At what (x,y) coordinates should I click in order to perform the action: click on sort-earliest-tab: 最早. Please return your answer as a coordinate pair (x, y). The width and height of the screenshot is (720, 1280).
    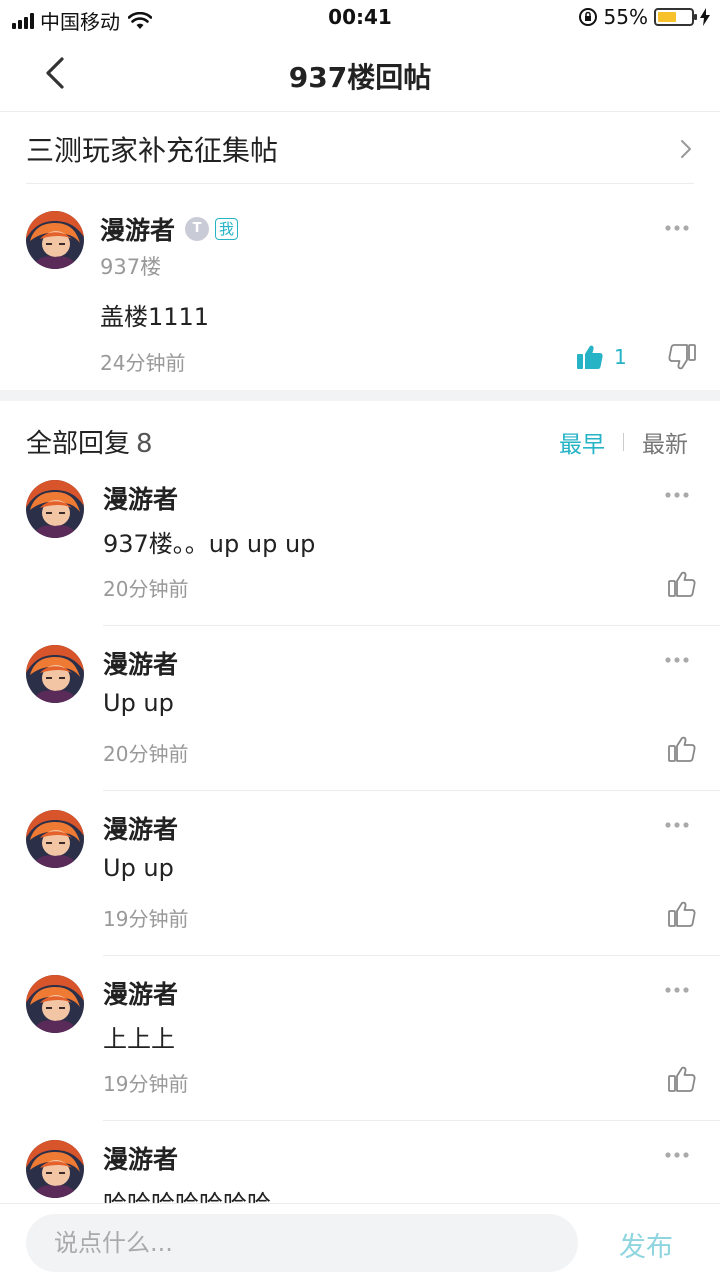
    Looking at the image, I should click on (582, 442).